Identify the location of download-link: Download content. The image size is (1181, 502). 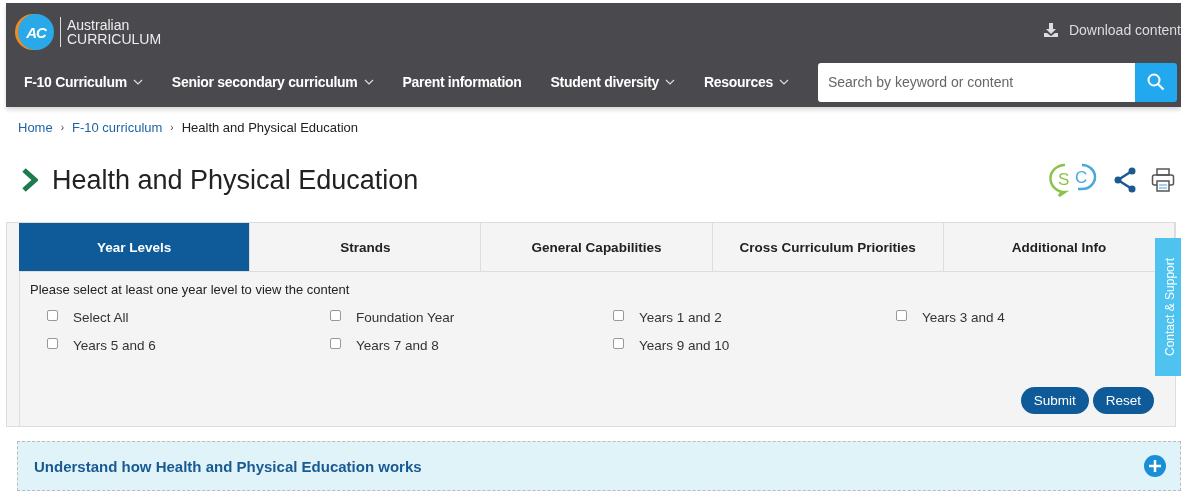
(1111, 30).